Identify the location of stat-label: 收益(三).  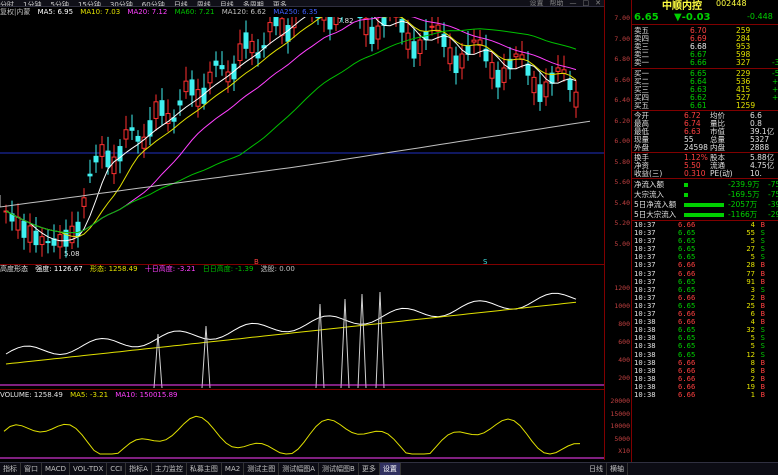
(648, 174).